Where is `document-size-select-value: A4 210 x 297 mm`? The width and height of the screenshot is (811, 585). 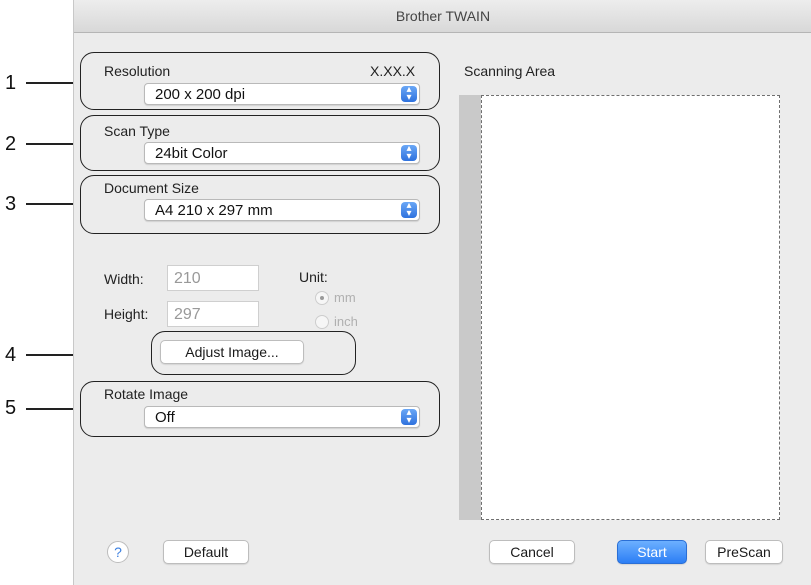
document-size-select-value: A4 210 x 297 mm is located at coordinates (214, 210).